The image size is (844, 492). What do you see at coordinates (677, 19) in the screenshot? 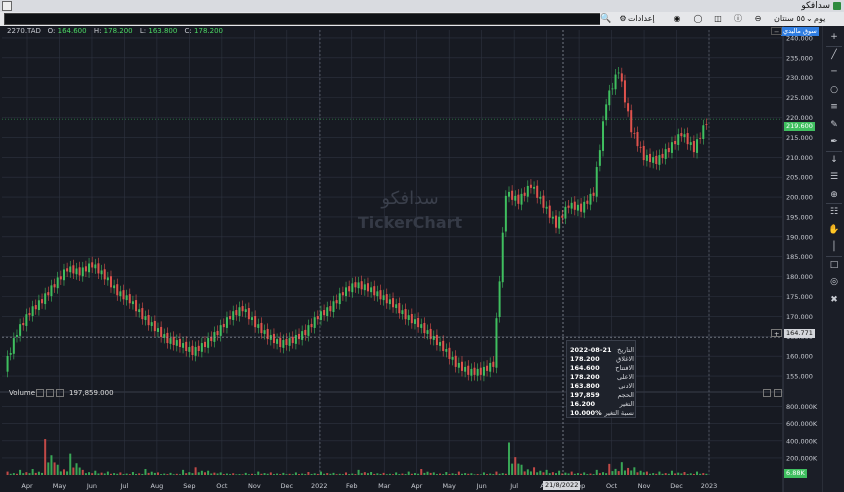
I see `camera-icon: ◉` at bounding box center [677, 19].